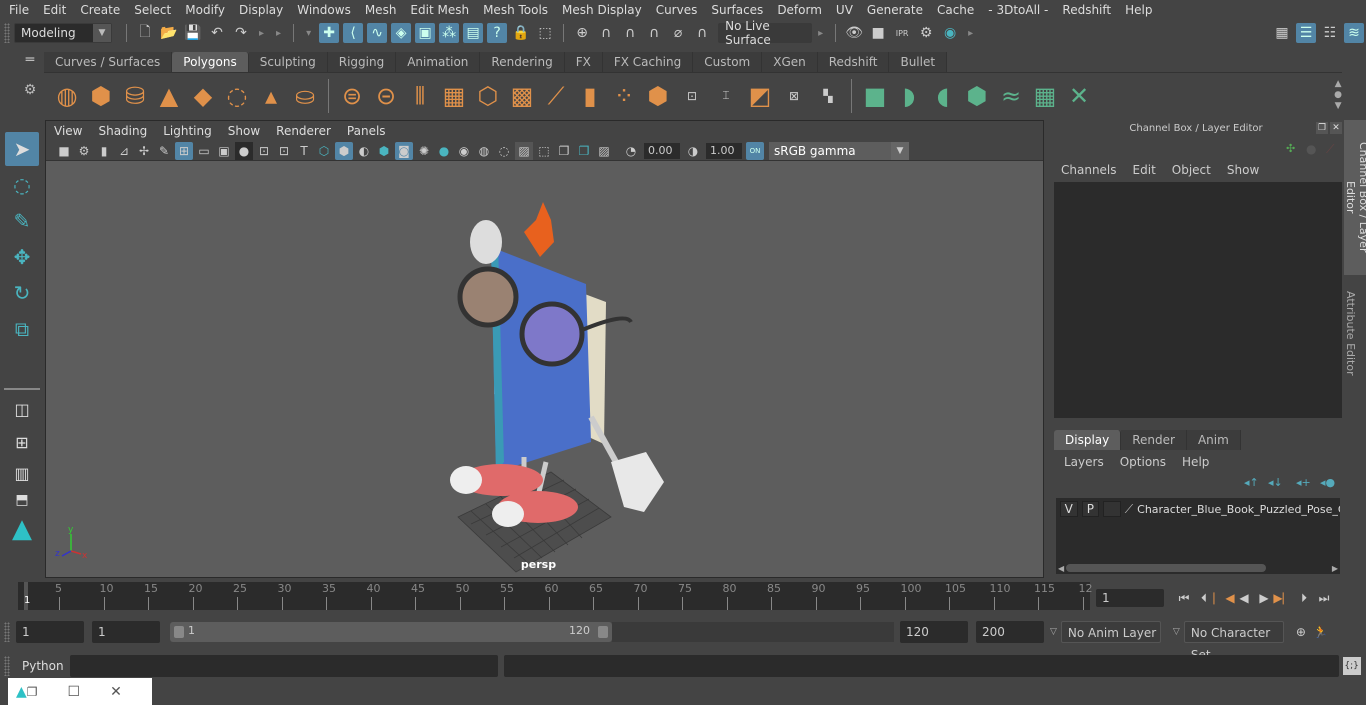 This screenshot has width=1366, height=705. What do you see at coordinates (1304, 598) in the screenshot?
I see `step-forward-frame-icon: ⏵` at bounding box center [1304, 598].